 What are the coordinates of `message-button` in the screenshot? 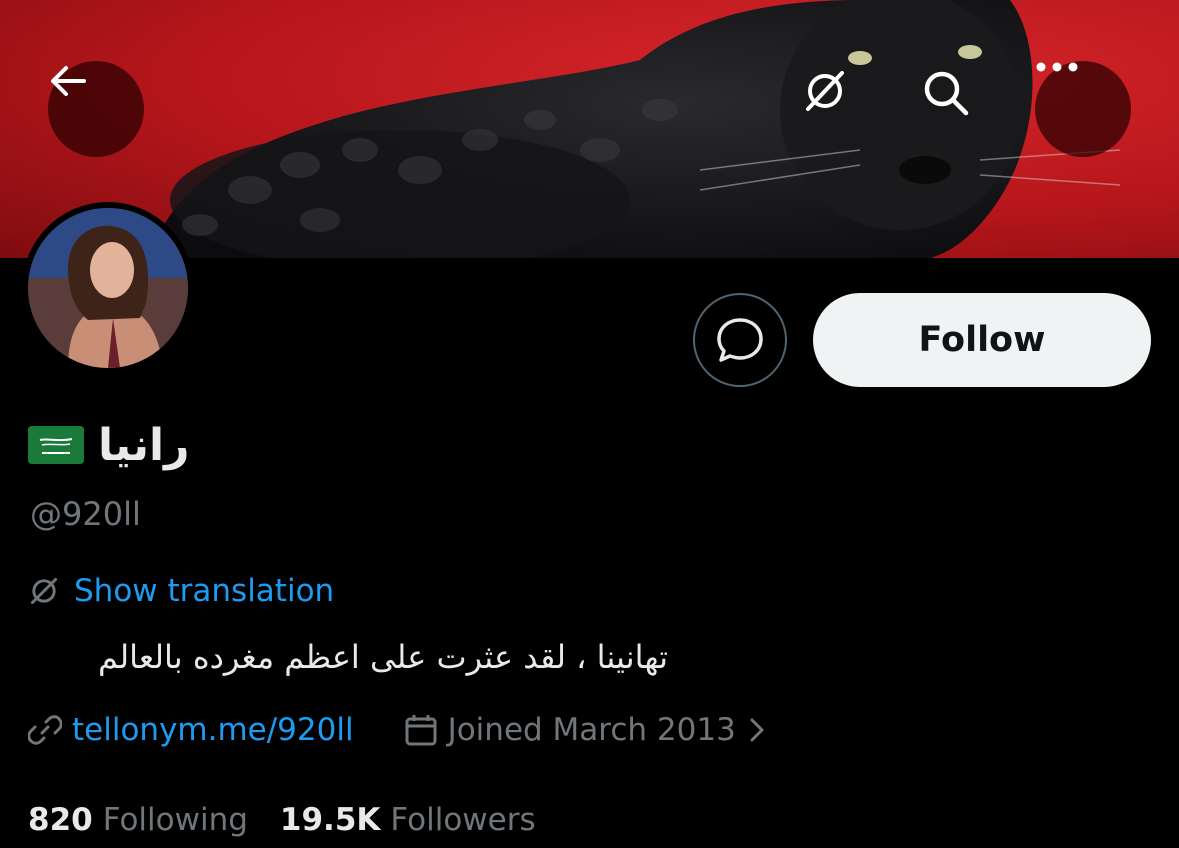 It's located at (740, 340).